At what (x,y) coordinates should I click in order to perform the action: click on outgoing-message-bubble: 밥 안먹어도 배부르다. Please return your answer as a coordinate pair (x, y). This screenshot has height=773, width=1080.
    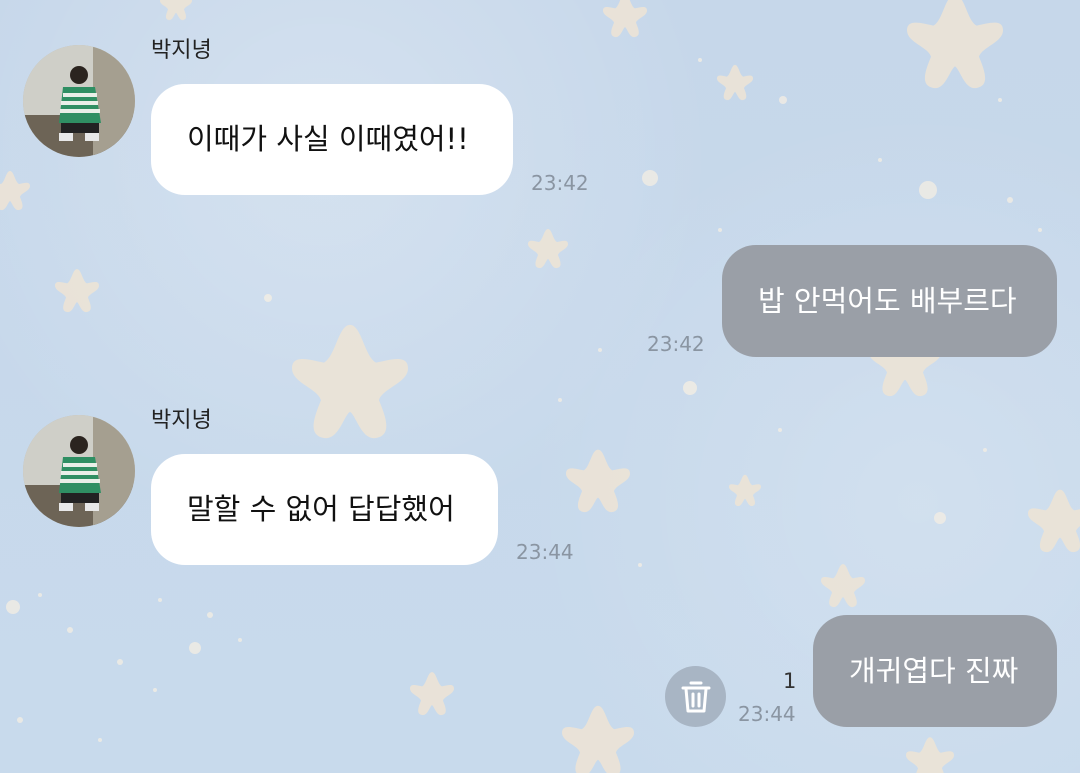
    Looking at the image, I should click on (889, 301).